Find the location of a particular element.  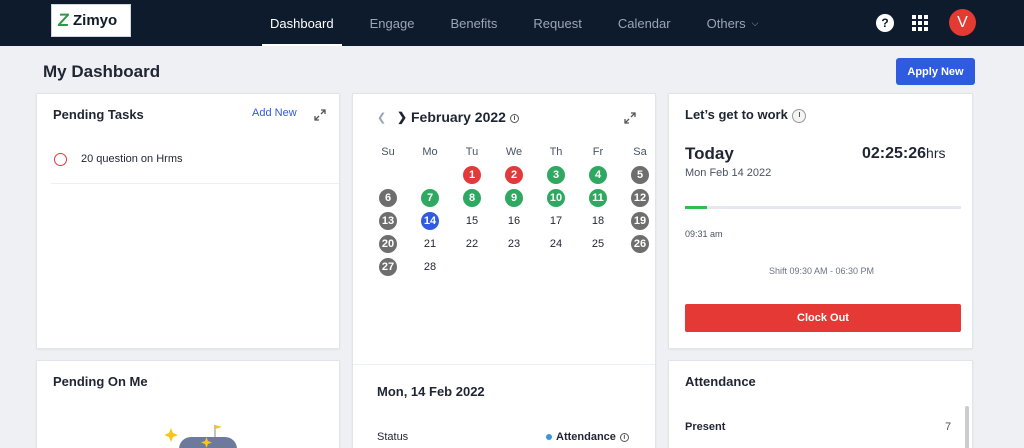

calendar-day-cell: 12 is located at coordinates (640, 197).